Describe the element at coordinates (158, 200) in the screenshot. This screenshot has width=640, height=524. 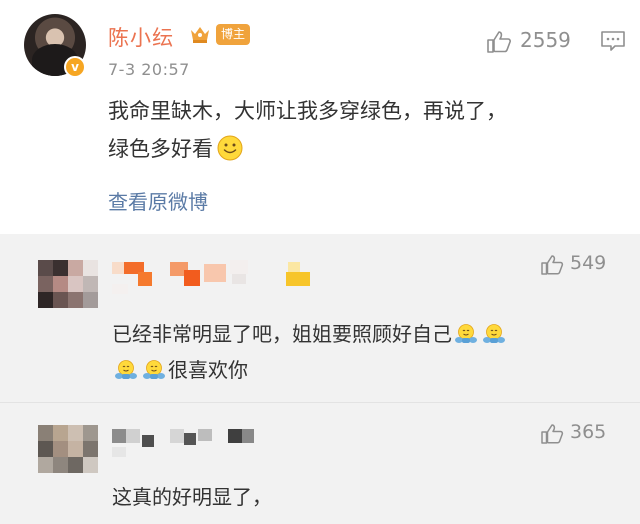
I see `view-original-link: 查看原微博` at that location.